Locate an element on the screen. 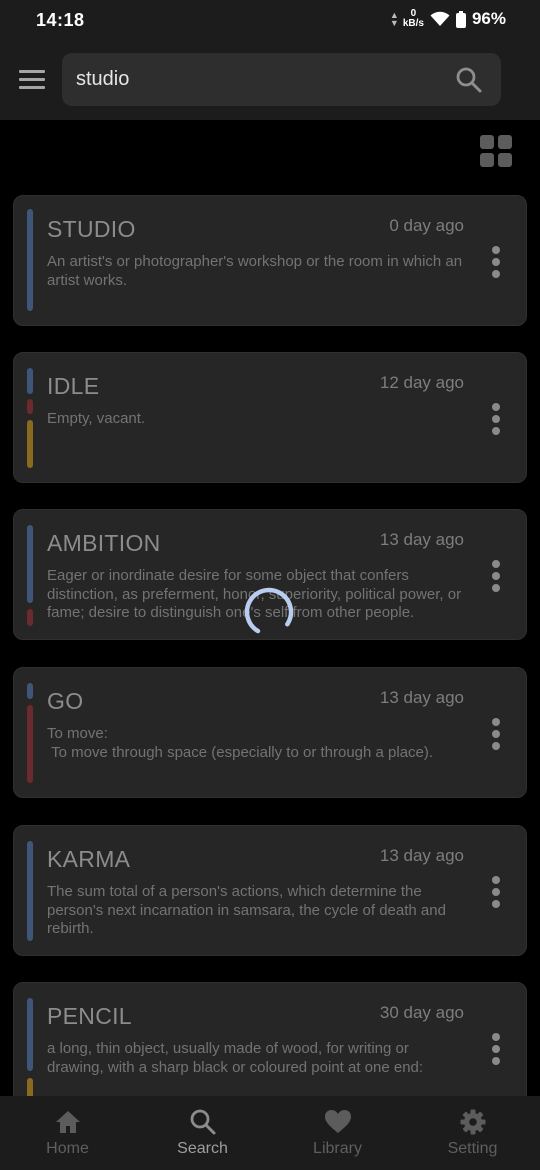 Image resolution: width=540 pixels, height=1170 pixels. word-title: GO is located at coordinates (65, 701).